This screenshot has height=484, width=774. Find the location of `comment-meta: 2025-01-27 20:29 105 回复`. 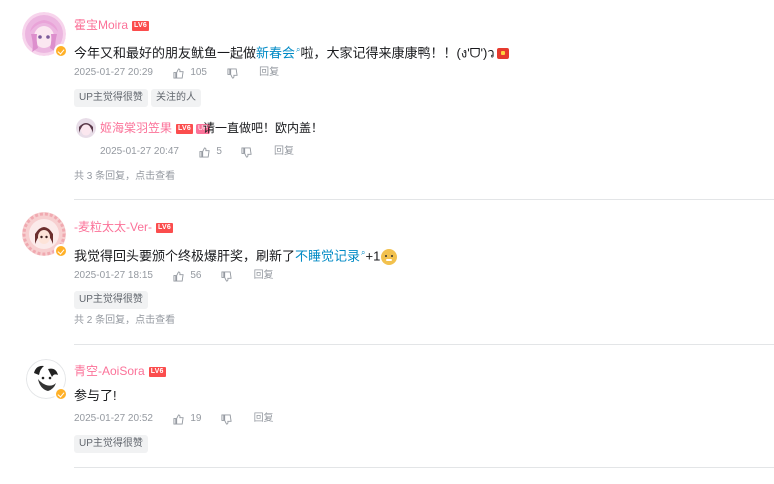

comment-meta: 2025-01-27 20:29 105 回复 is located at coordinates (176, 73).